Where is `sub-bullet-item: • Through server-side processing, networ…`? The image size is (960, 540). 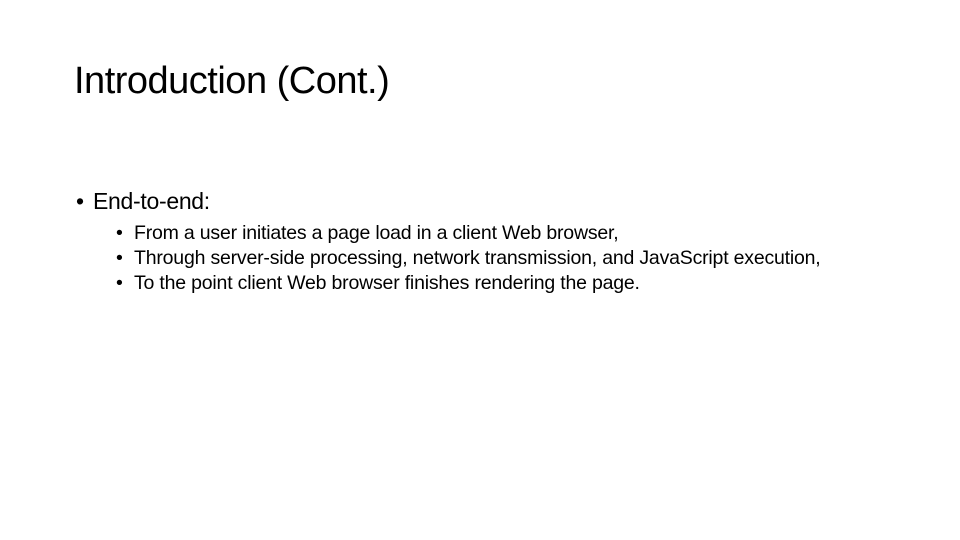 sub-bullet-item: • Through server-side processing, networ… is located at coordinates (505, 258).